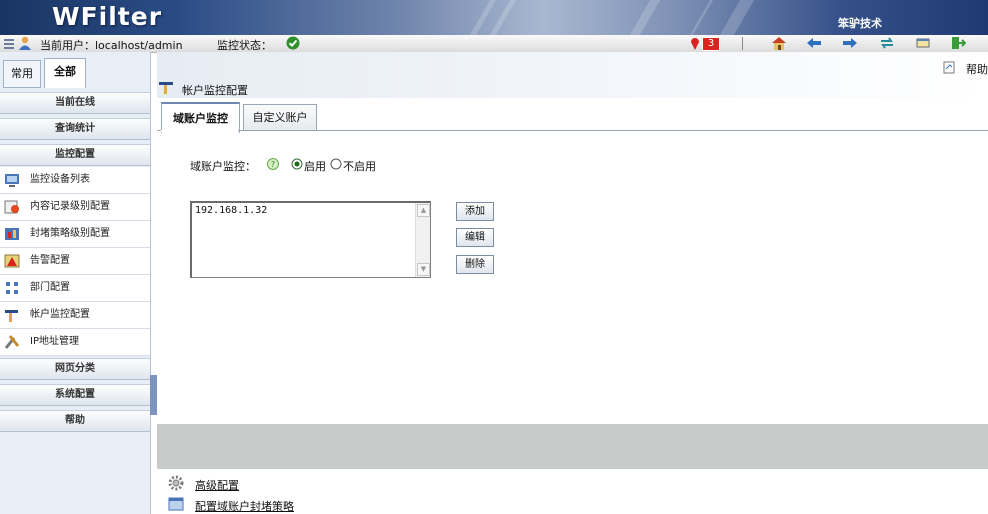  Describe the element at coordinates (958, 43) in the screenshot. I see `exit-icon` at that location.